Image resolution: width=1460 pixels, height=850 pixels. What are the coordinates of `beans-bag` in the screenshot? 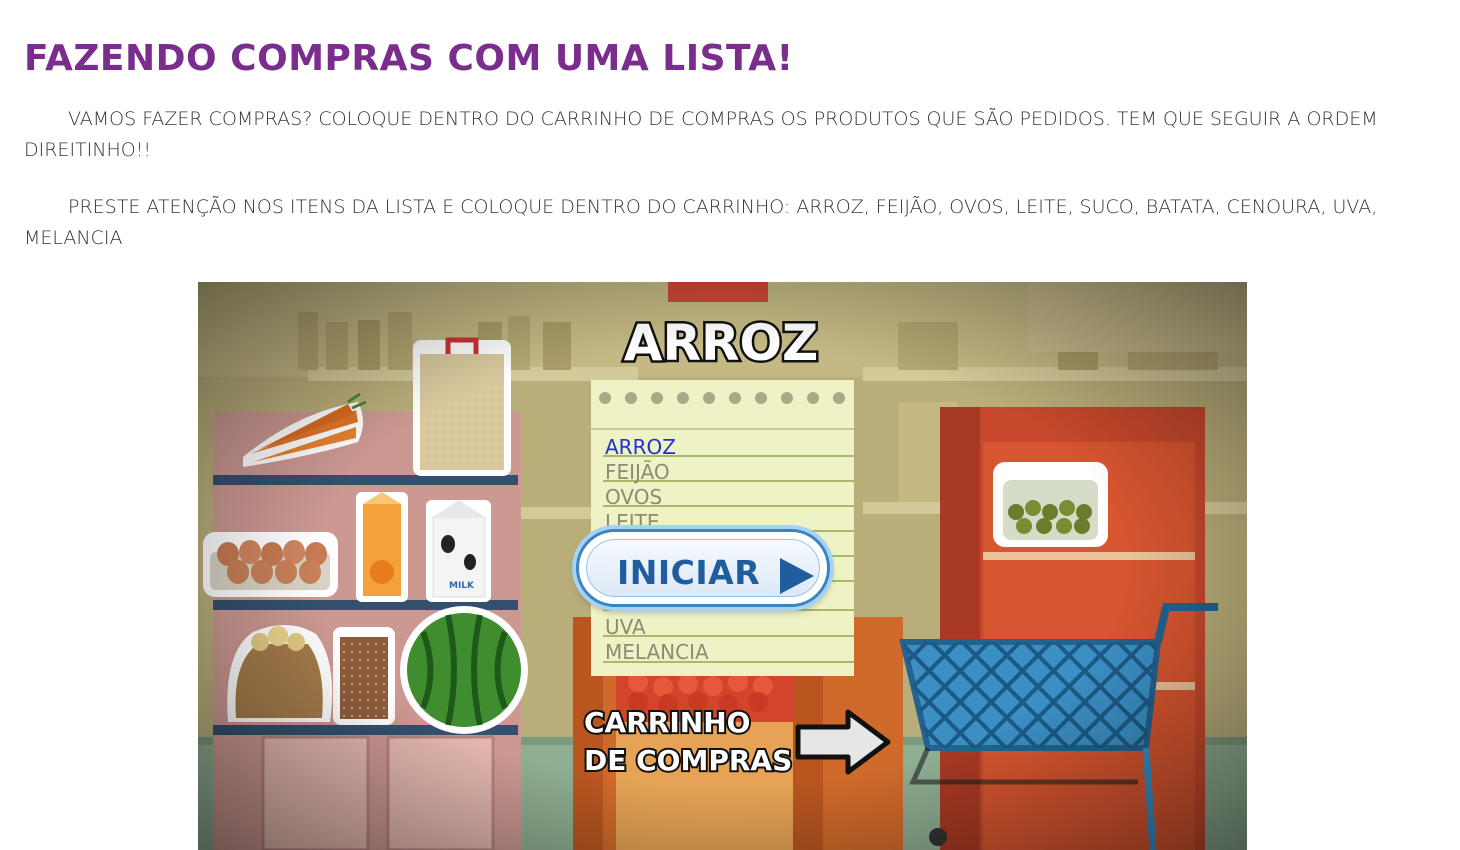 It's located at (364, 676).